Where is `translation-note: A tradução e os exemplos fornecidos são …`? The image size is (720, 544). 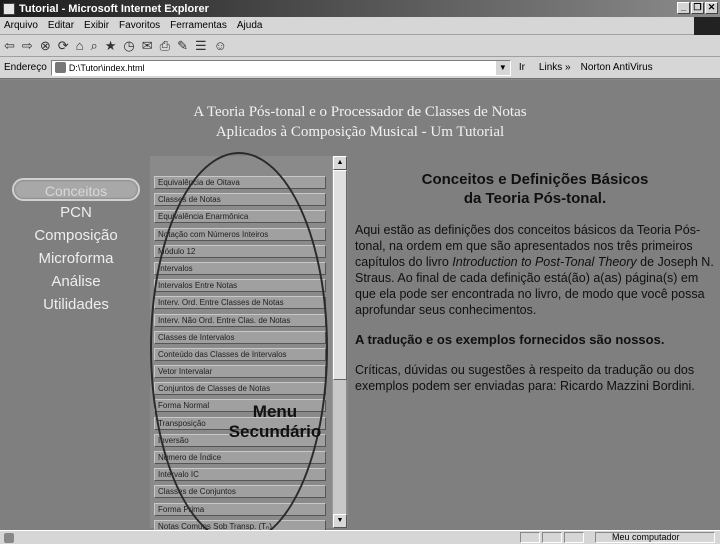
translation-note: A tradução e os exemplos fornecidos são … is located at coordinates (510, 339).